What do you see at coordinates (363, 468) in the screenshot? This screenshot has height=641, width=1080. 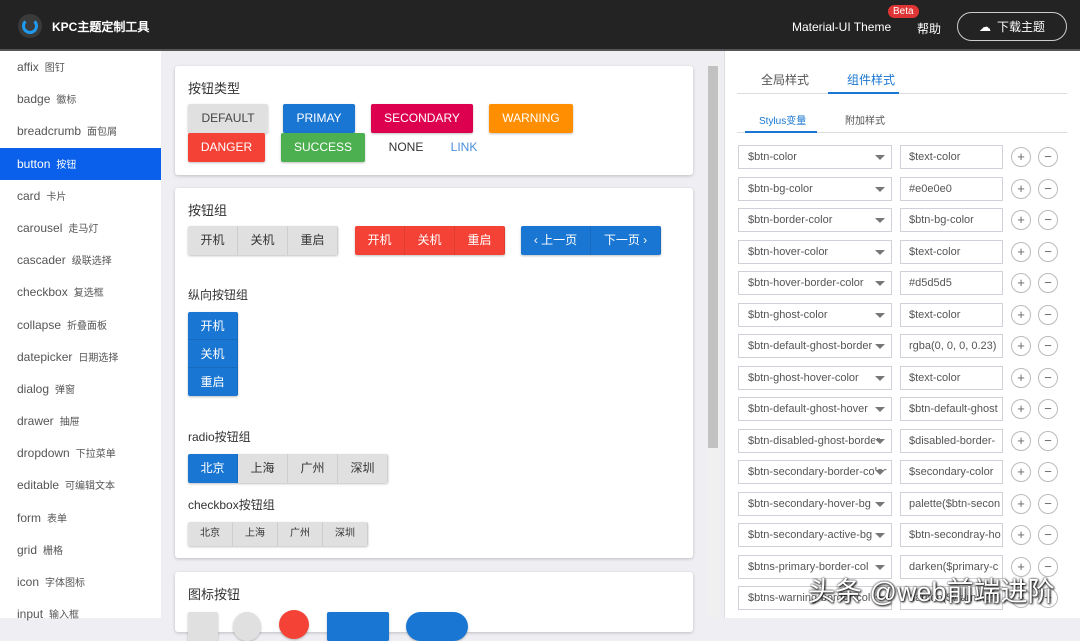 I see `radio-shenzhen: 深圳` at bounding box center [363, 468].